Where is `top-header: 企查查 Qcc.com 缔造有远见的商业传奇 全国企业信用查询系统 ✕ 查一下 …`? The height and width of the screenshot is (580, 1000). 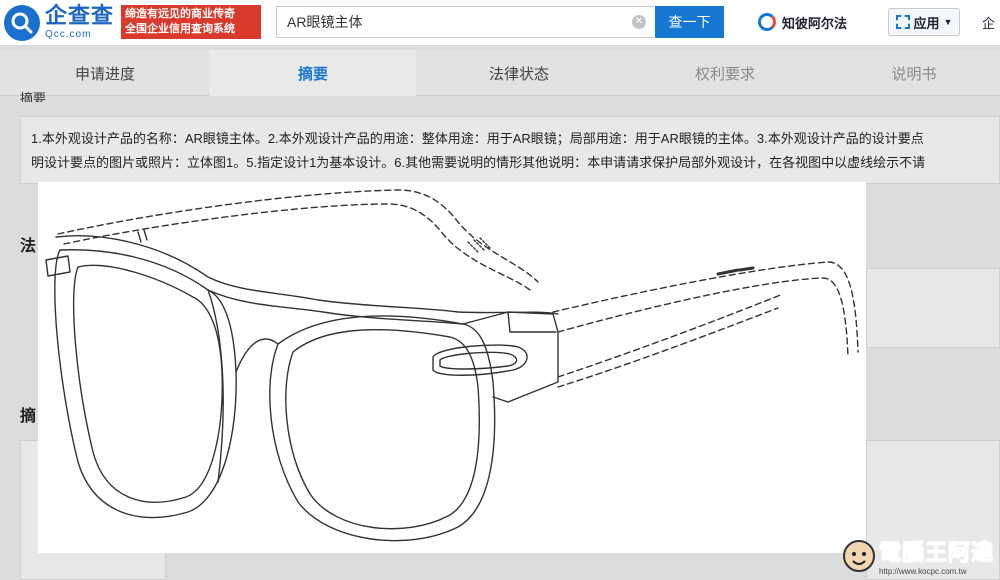 top-header: 企查查 Qcc.com 缔造有远见的商业传奇 全国企业信用查询系统 ✕ 查一下 … is located at coordinates (500, 23).